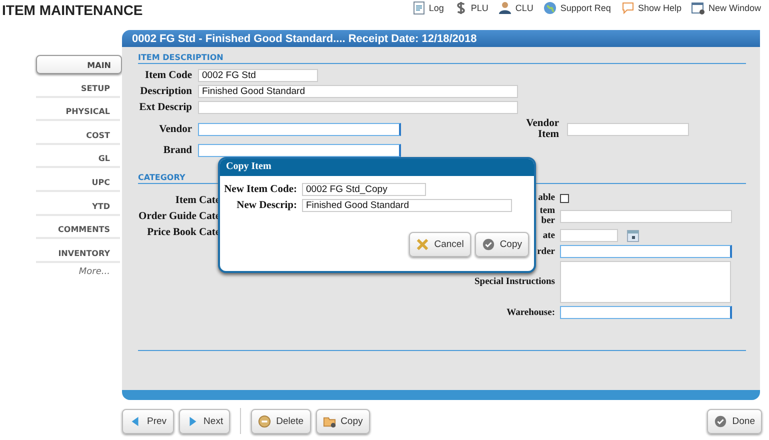  Describe the element at coordinates (734, 8) in the screenshot. I see `link-label: New Window` at that location.